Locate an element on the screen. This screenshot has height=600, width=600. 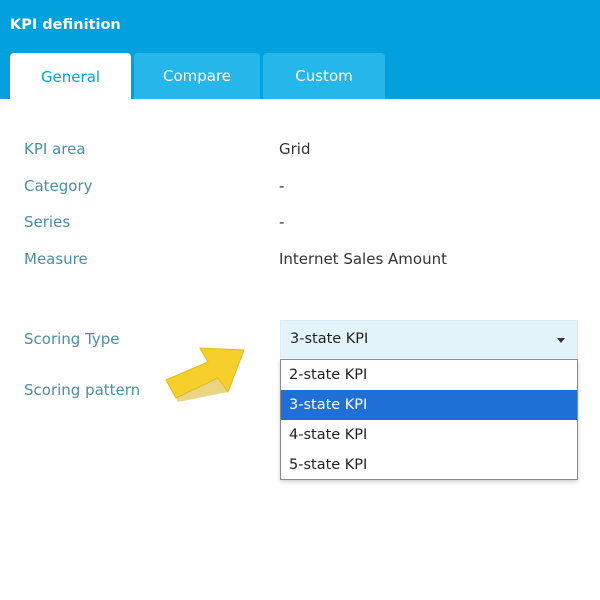
dialog-title: KPI definition is located at coordinates (65, 25).